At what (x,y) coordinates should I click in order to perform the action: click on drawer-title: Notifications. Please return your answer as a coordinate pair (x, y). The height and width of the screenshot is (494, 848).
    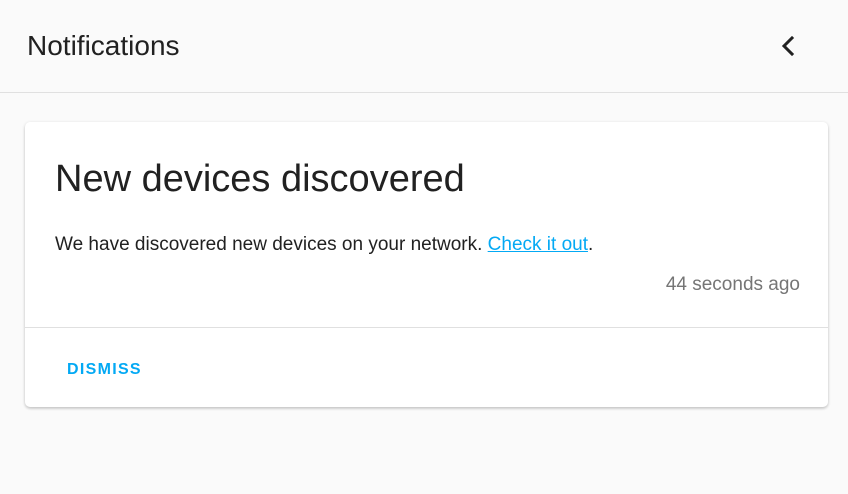
    Looking at the image, I should click on (103, 45).